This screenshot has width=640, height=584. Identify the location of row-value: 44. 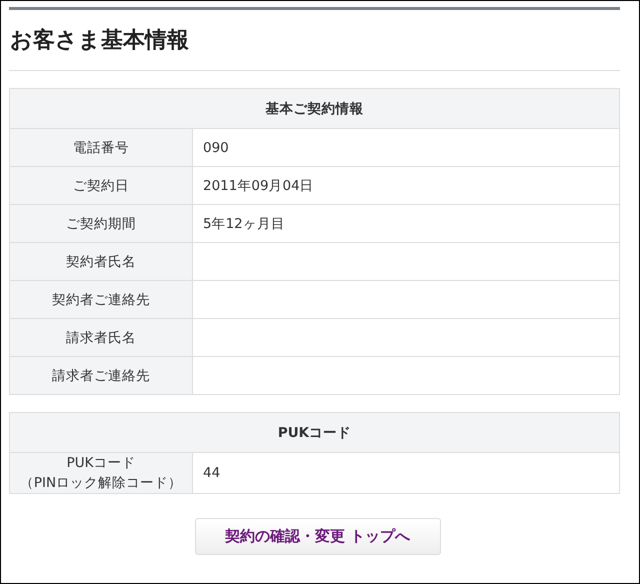
(406, 473).